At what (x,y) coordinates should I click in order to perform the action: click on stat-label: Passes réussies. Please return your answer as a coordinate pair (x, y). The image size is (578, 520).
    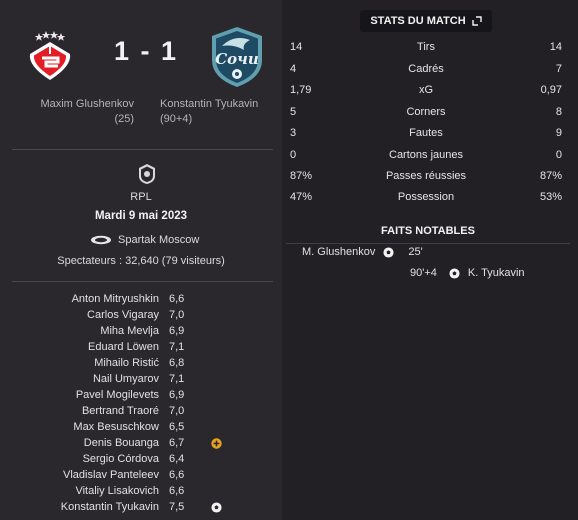
    Looking at the image, I should click on (426, 176).